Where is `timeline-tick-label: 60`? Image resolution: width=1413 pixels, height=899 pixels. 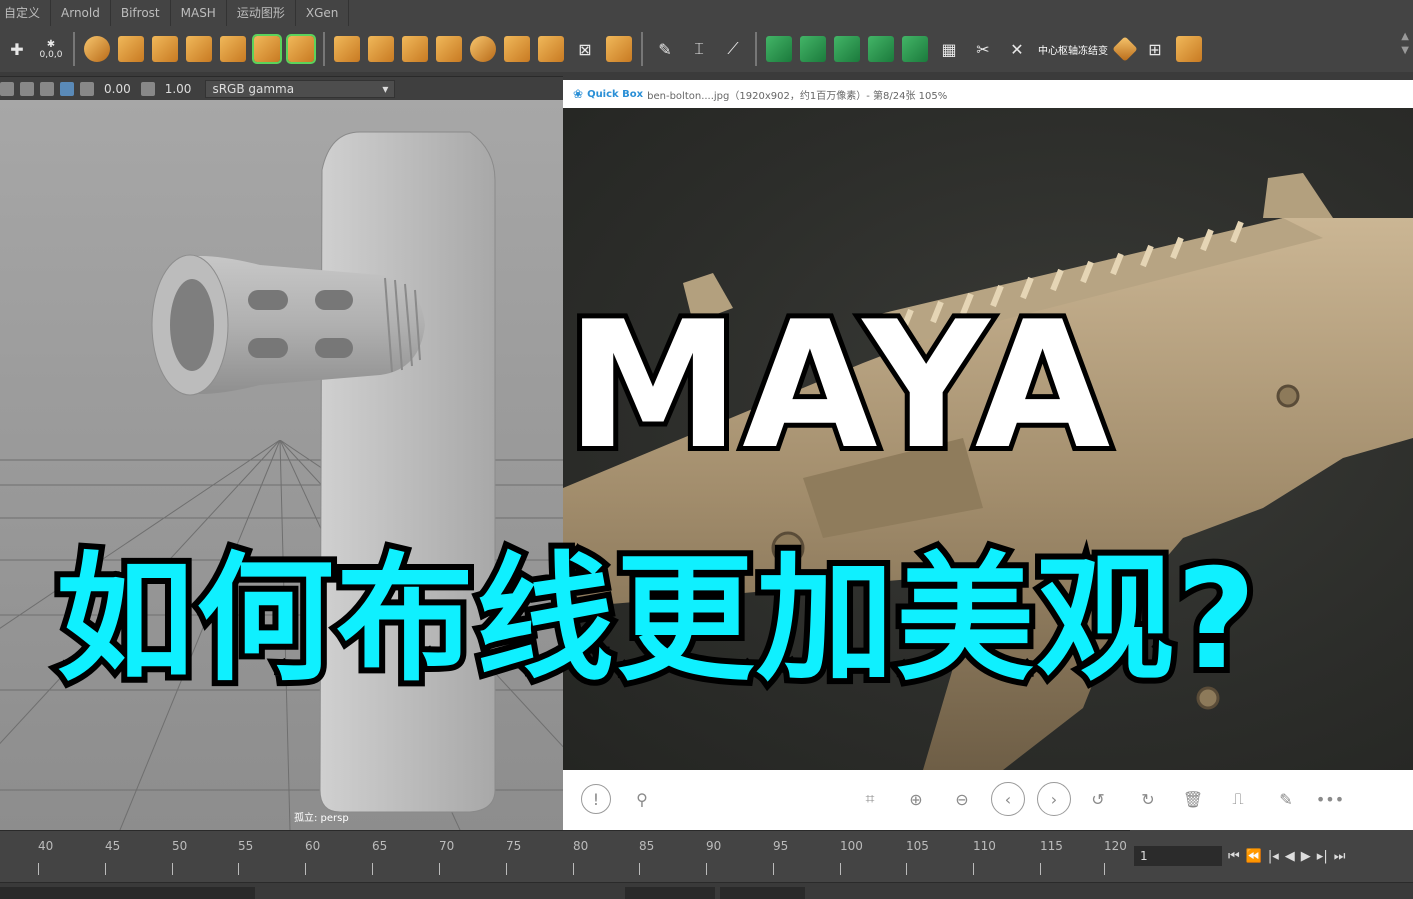 timeline-tick-label: 60 is located at coordinates (313, 846).